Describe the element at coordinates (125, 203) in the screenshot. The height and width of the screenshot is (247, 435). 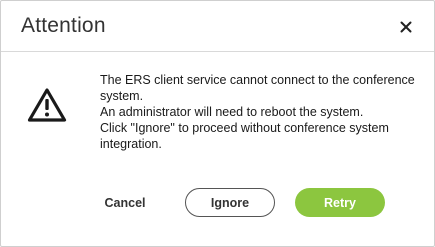
I see `cancel-button: Cancel` at that location.